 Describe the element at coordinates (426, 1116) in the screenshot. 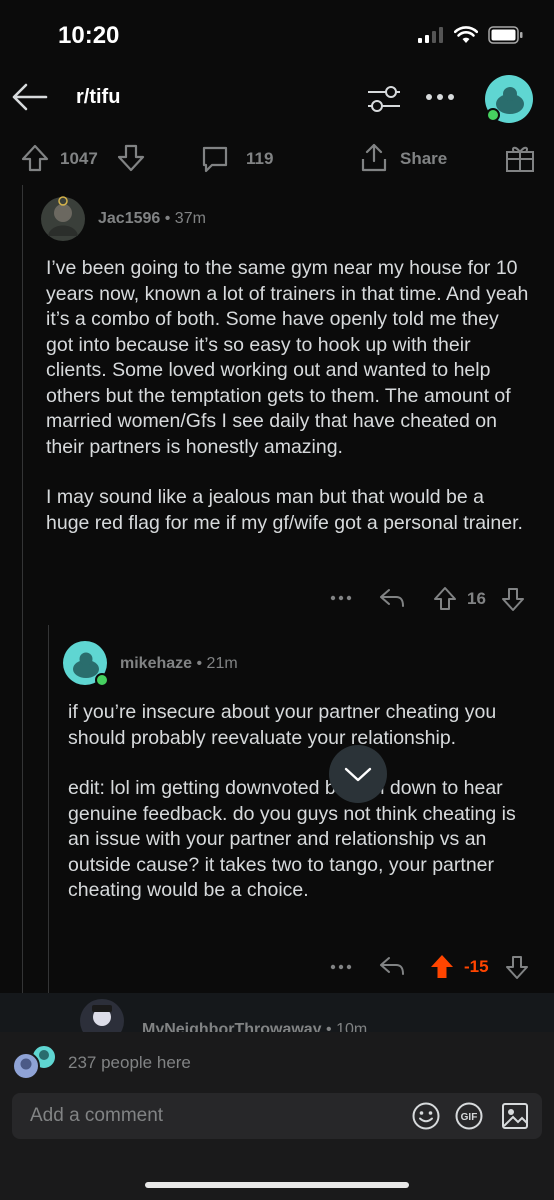

I see `emoji-icon` at that location.